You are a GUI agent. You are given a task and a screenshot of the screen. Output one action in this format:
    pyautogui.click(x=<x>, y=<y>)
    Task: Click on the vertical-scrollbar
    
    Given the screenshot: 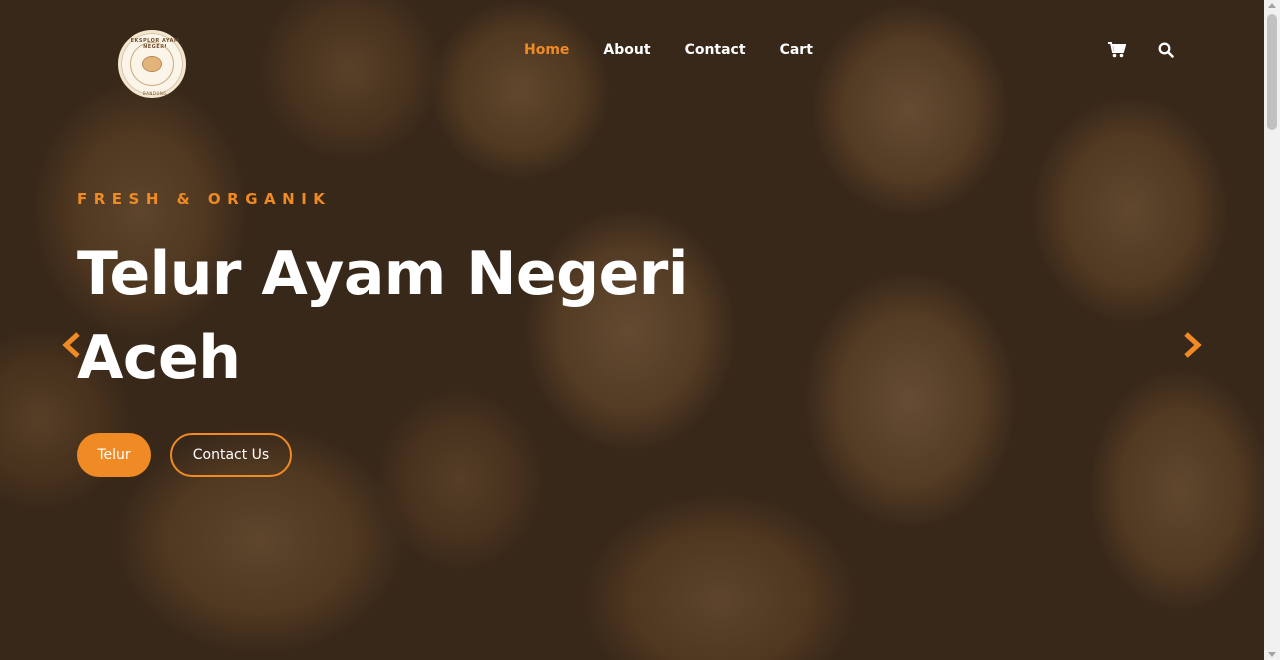 What is the action you would take?
    pyautogui.click(x=1272, y=330)
    